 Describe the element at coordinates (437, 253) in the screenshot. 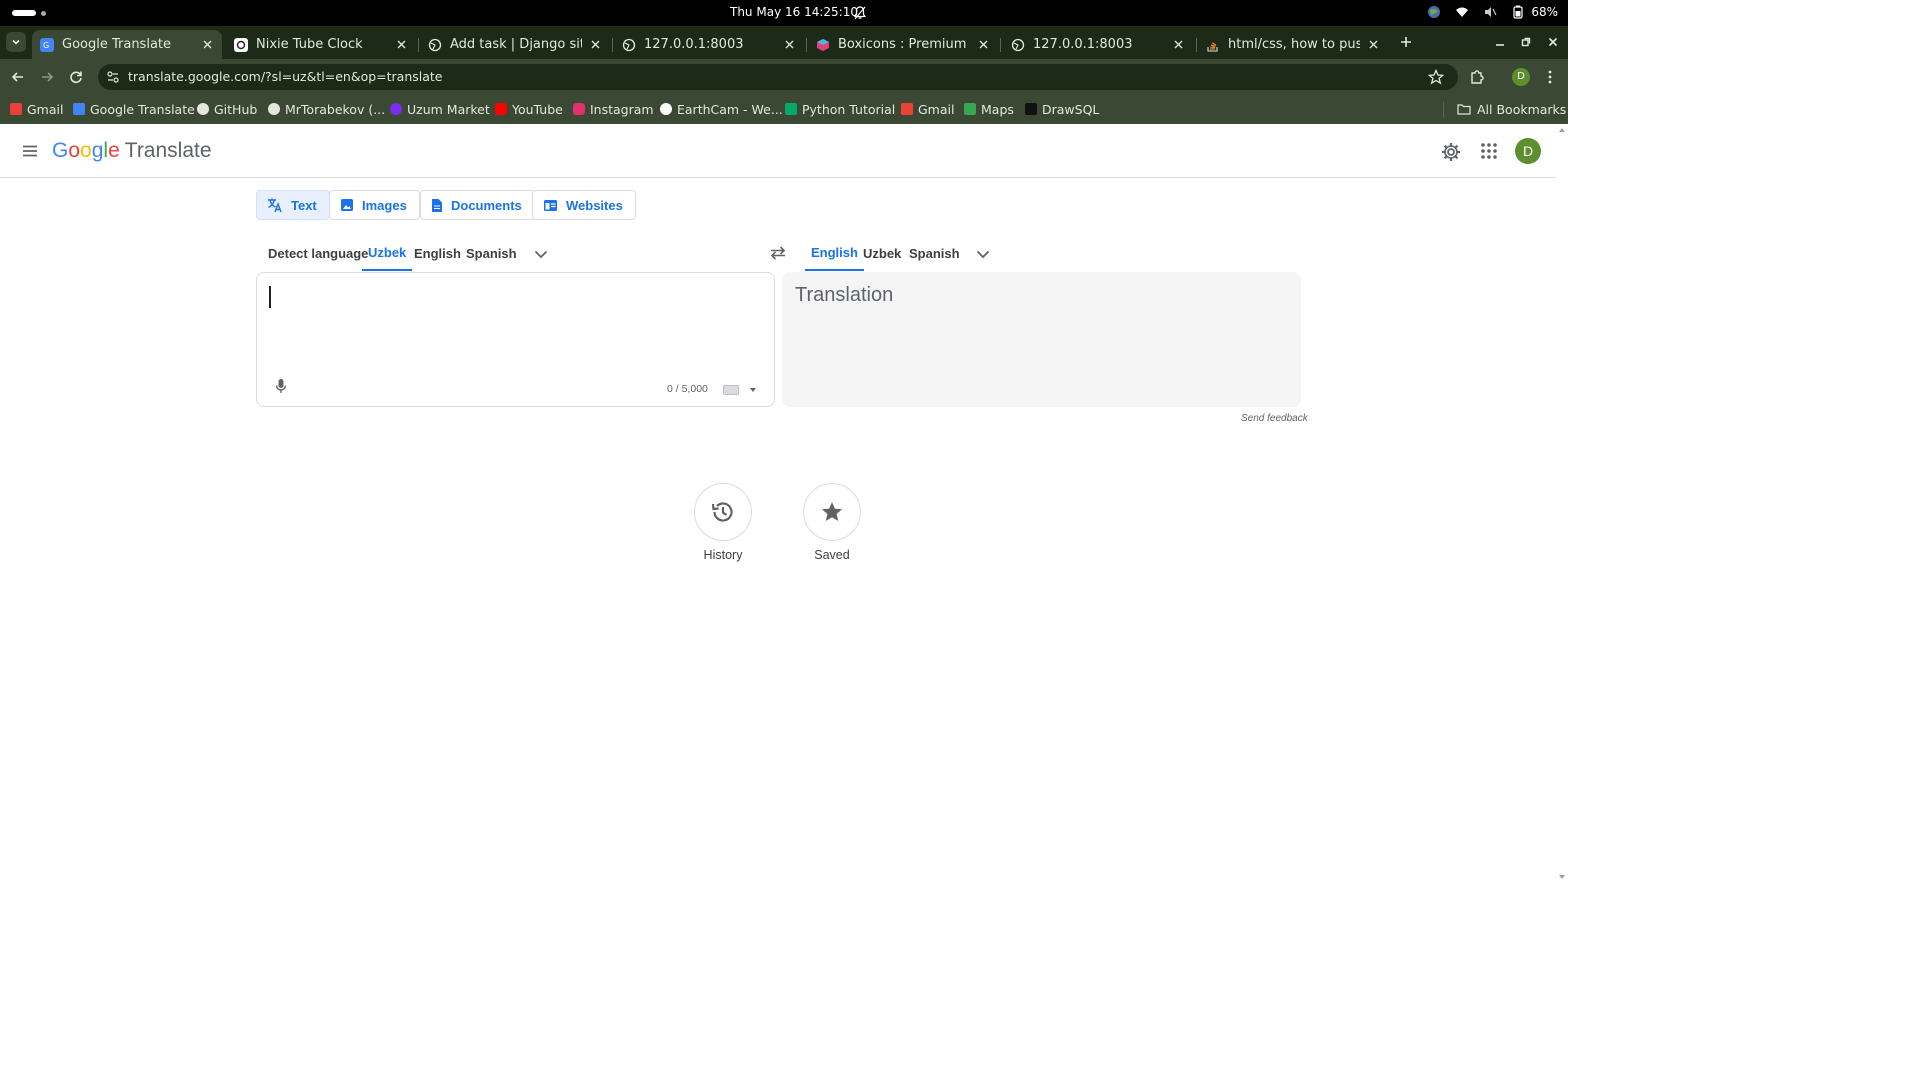

I see `source-lang-english: English` at that location.